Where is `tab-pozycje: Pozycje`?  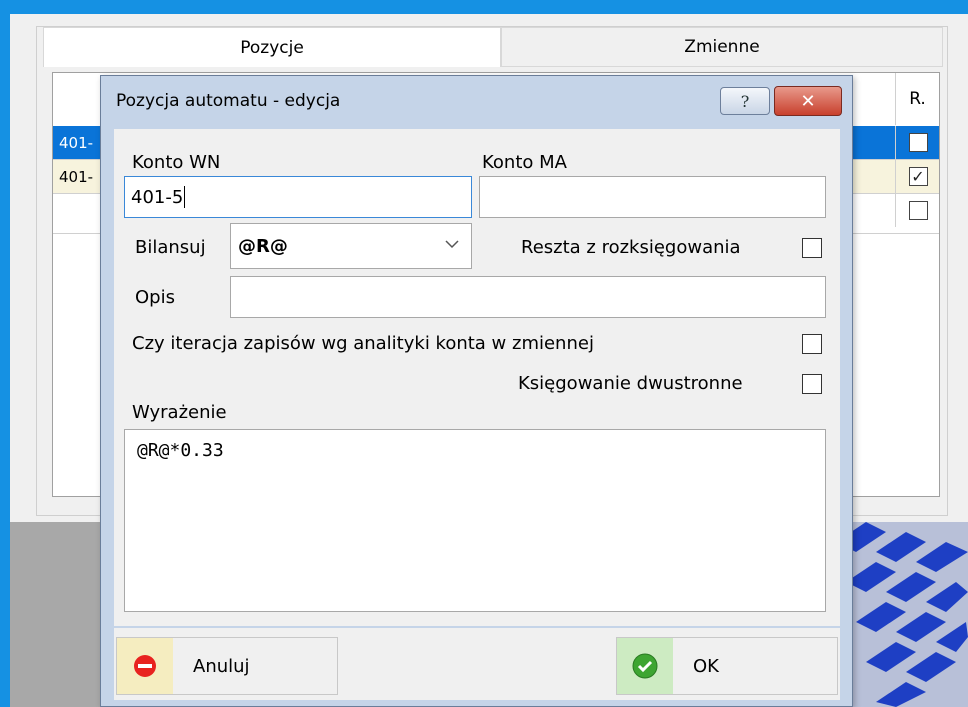
tab-pozycje: Pozycje is located at coordinates (272, 47).